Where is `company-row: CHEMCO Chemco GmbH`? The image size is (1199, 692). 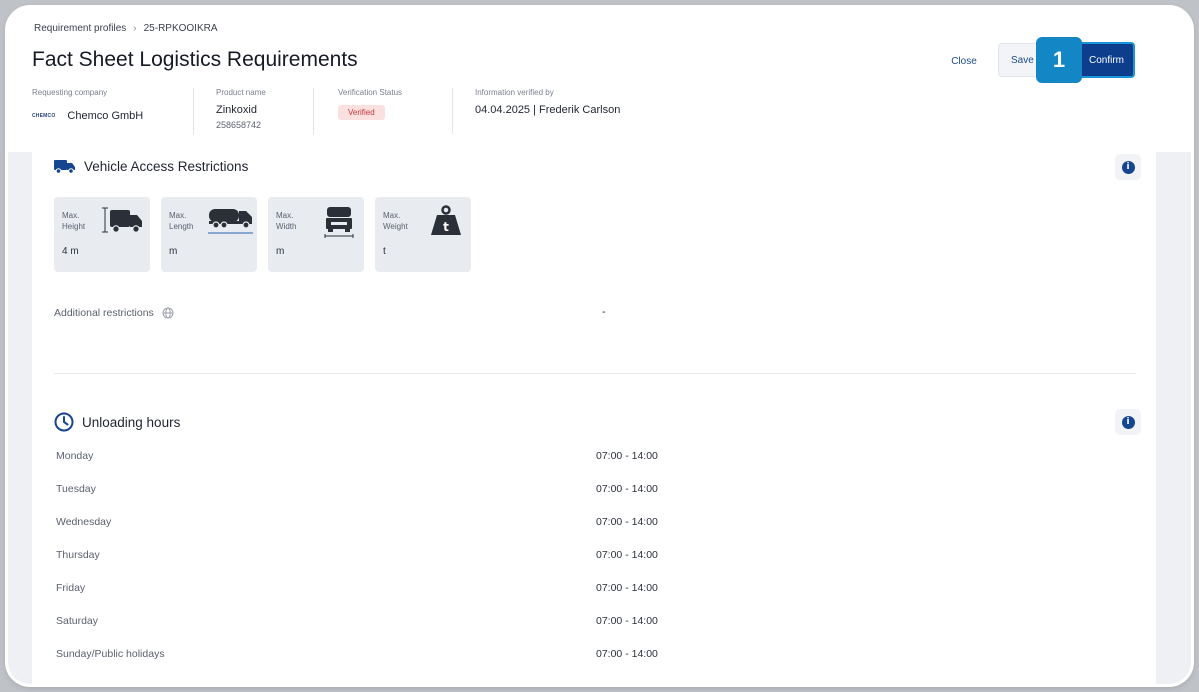
company-row: CHEMCO Chemco GmbH is located at coordinates (87, 116).